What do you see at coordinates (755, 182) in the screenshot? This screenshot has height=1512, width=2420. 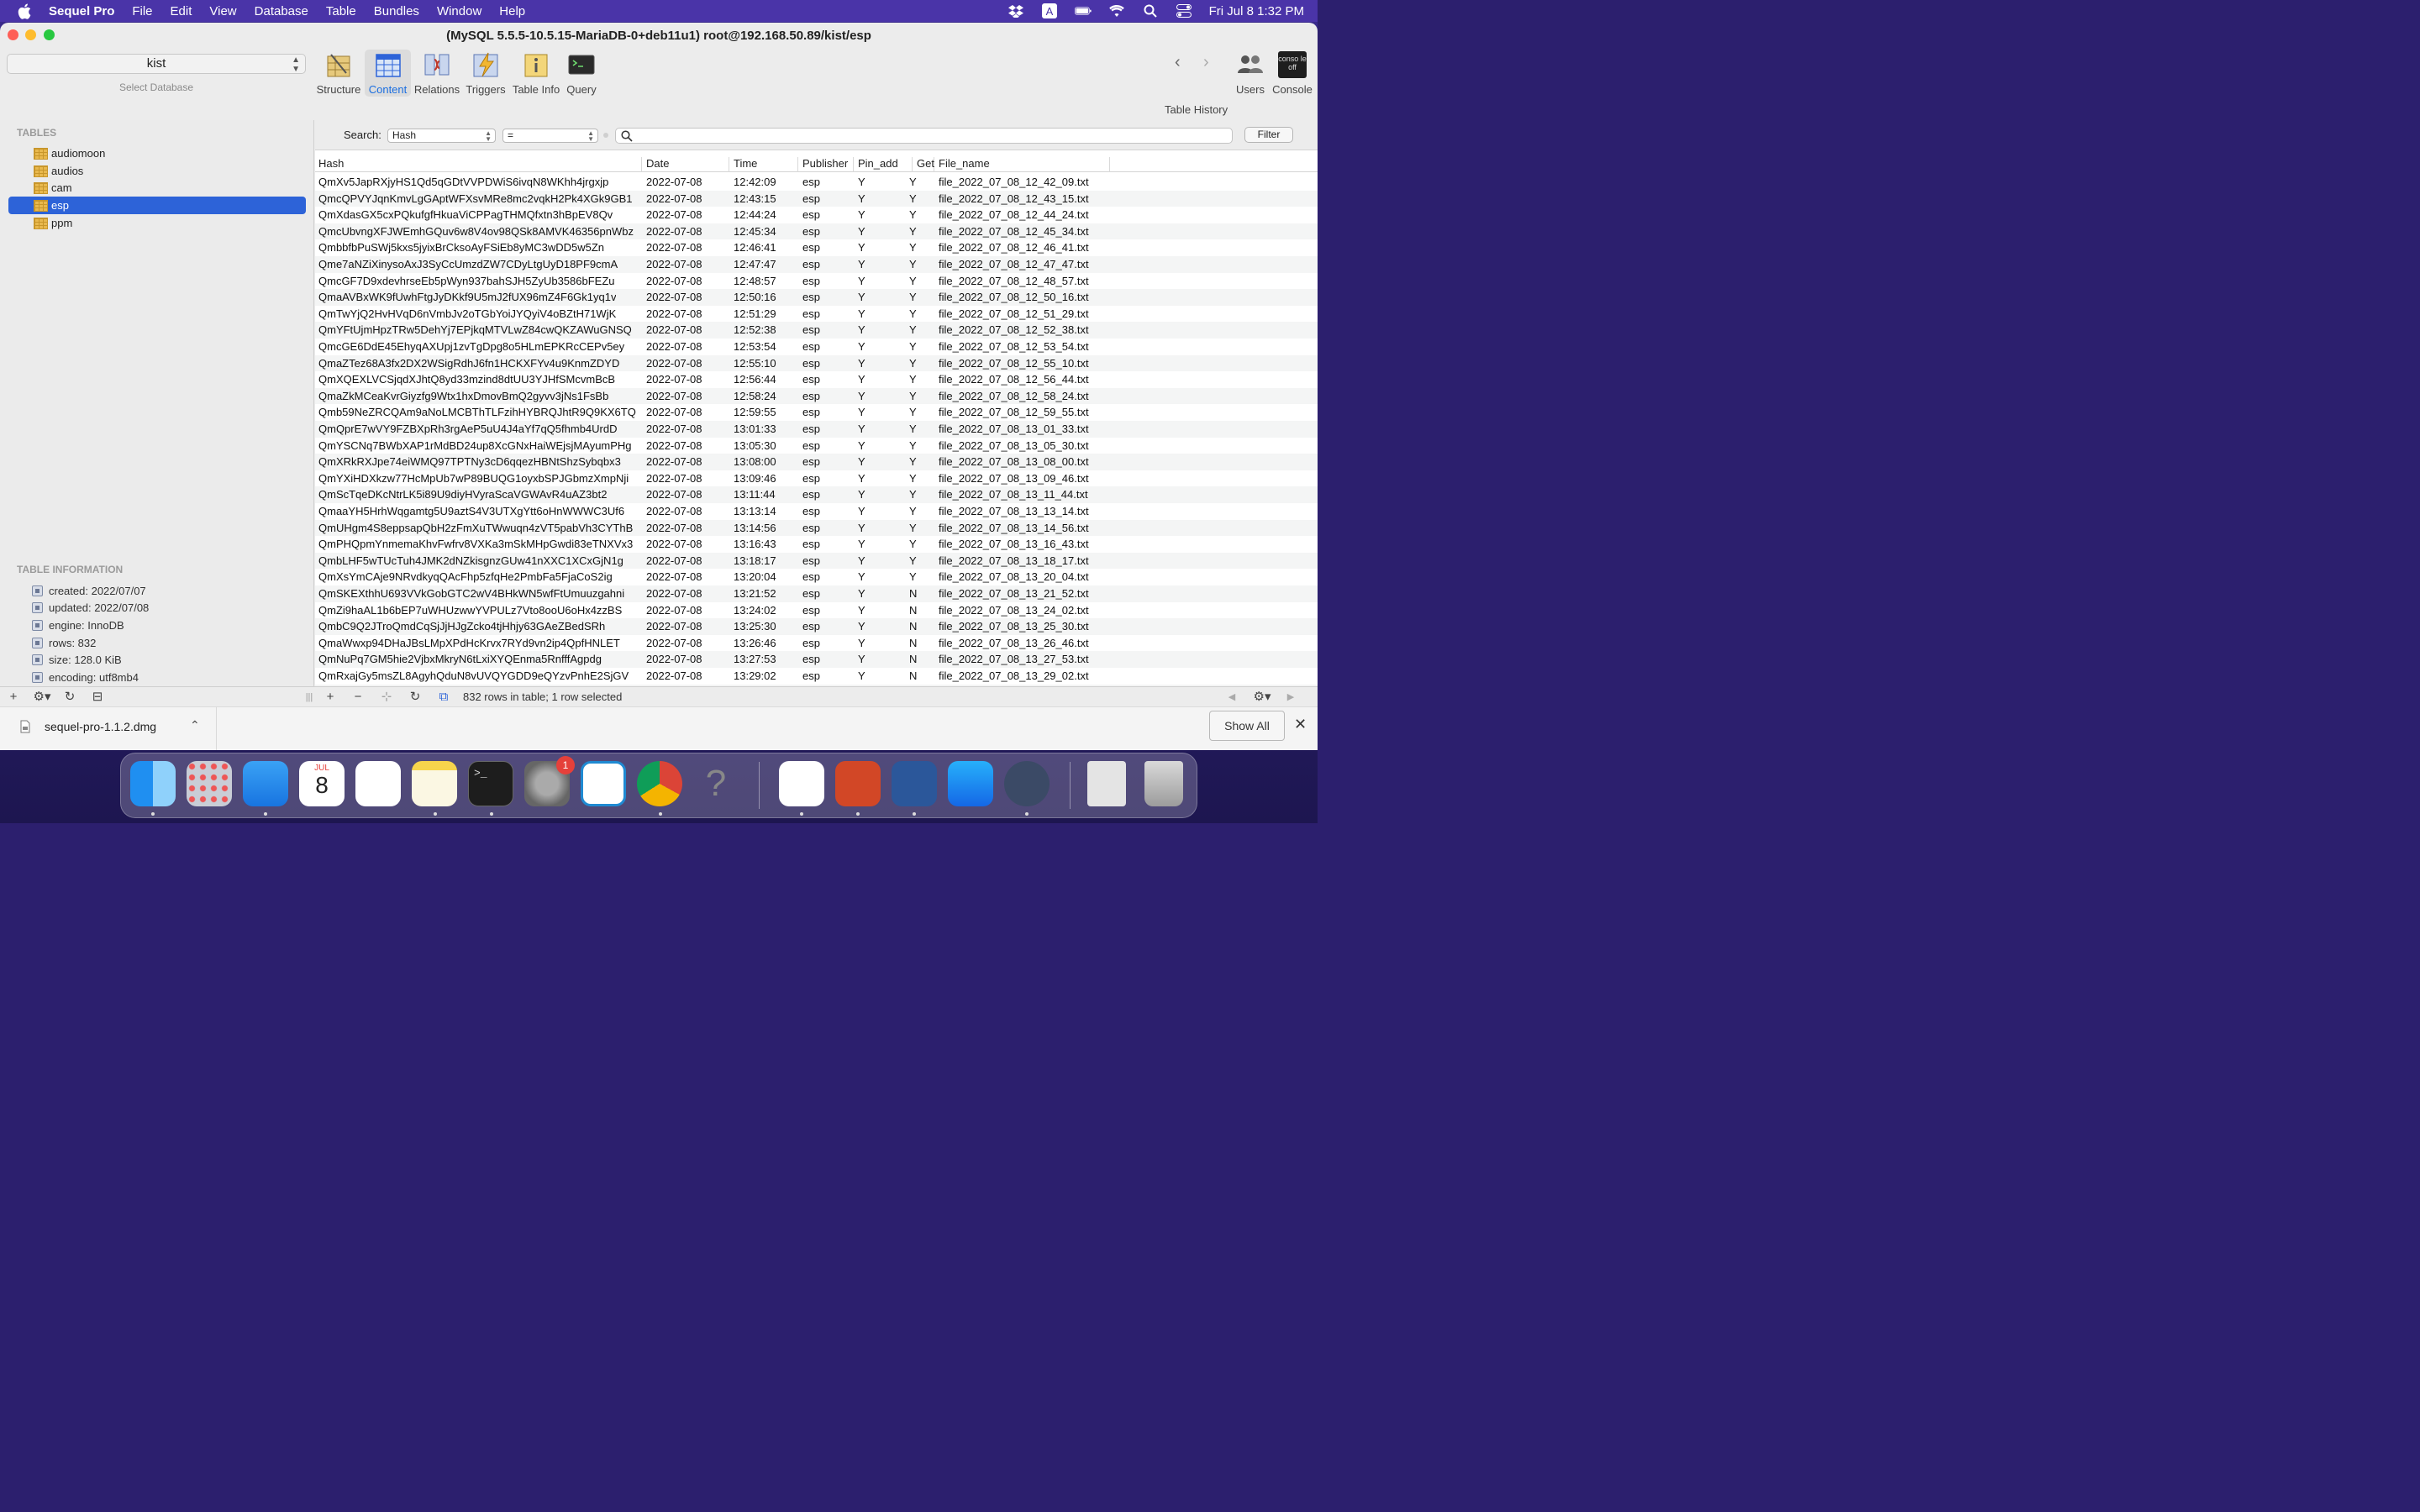 I see `cell-time: 12:42:09` at bounding box center [755, 182].